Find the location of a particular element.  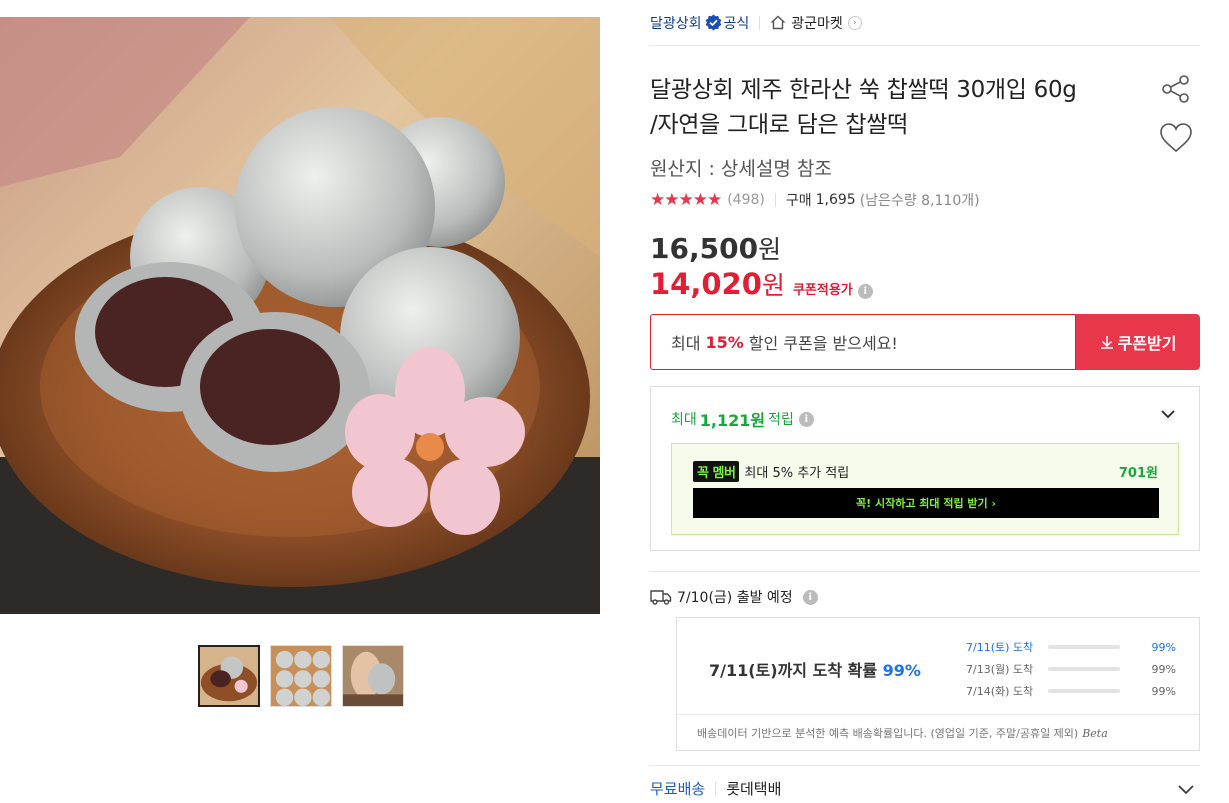

arrival-estimate: 7/11(토) 도착 99% is located at coordinates (1071, 647).